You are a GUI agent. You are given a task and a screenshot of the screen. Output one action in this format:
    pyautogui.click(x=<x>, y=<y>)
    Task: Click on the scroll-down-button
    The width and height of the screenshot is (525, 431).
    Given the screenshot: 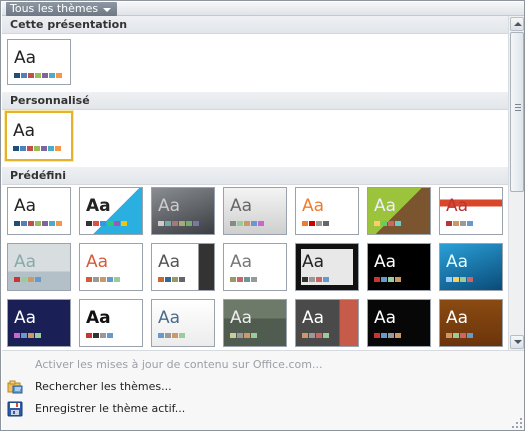 What is the action you would take?
    pyautogui.click(x=517, y=342)
    